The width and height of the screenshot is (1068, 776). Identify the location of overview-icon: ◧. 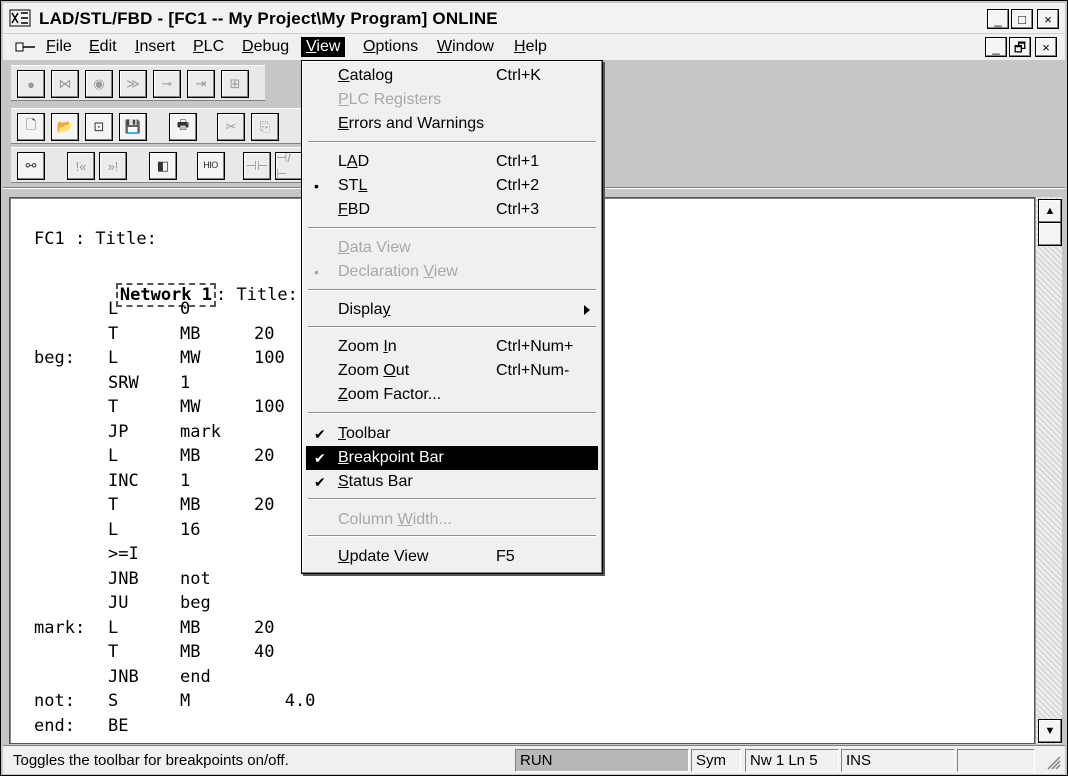
(163, 166).